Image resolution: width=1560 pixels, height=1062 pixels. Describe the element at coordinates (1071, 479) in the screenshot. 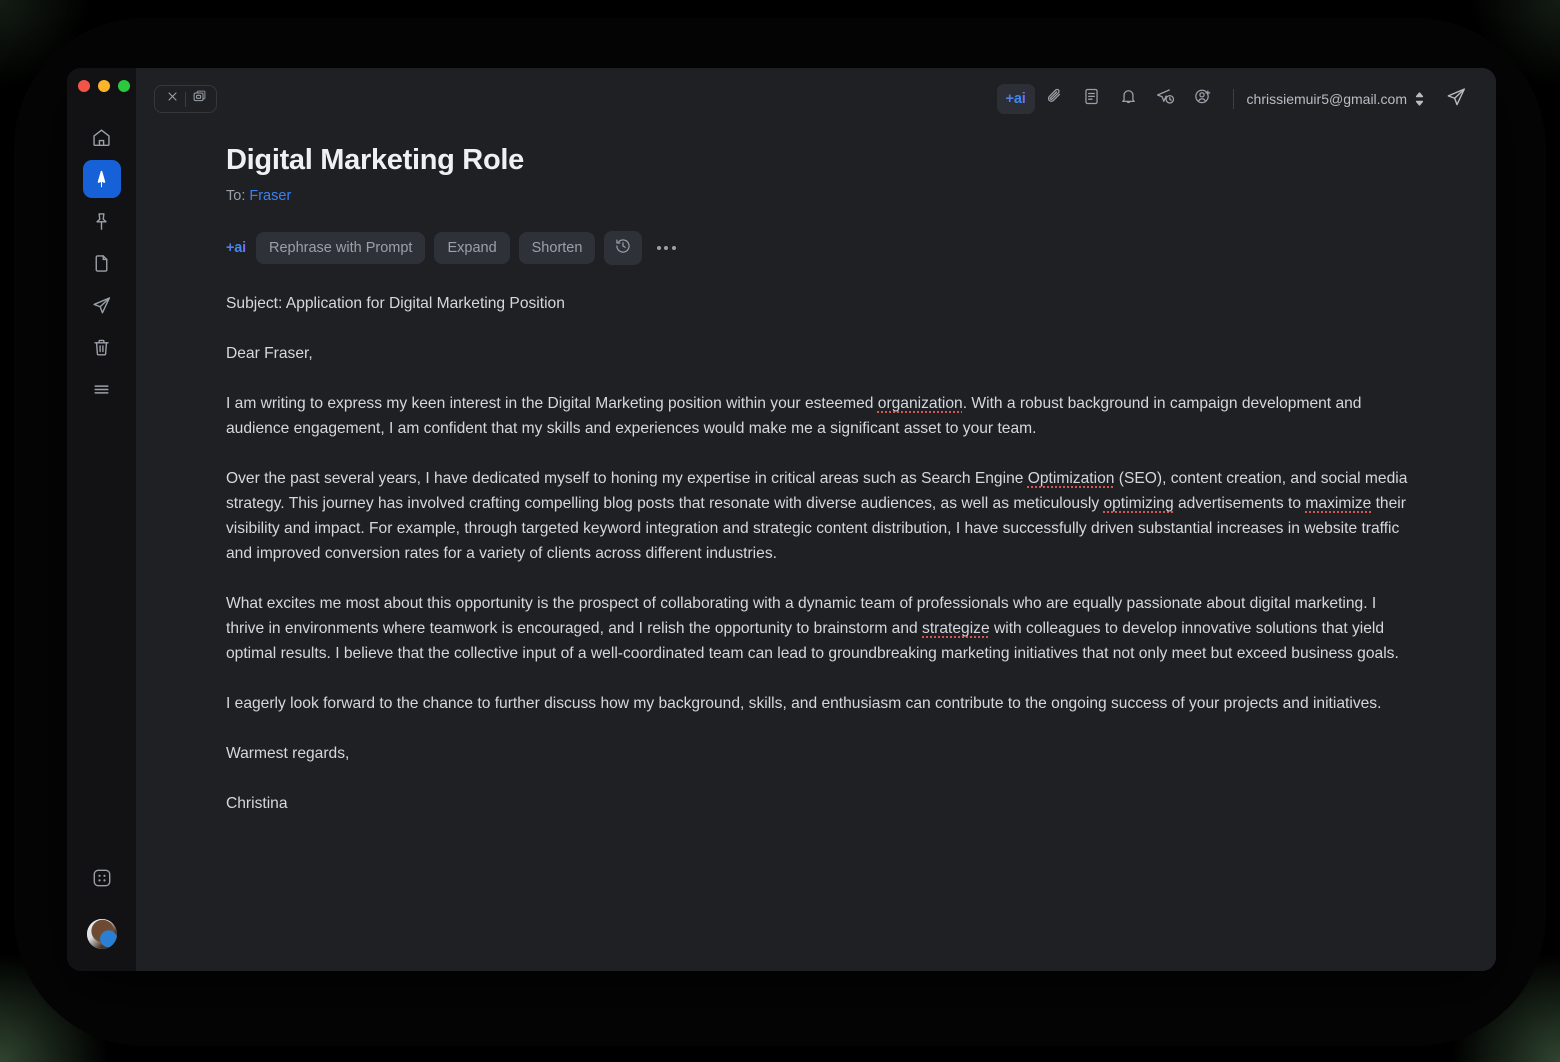

I see `spellcheck-word: Optimization` at that location.